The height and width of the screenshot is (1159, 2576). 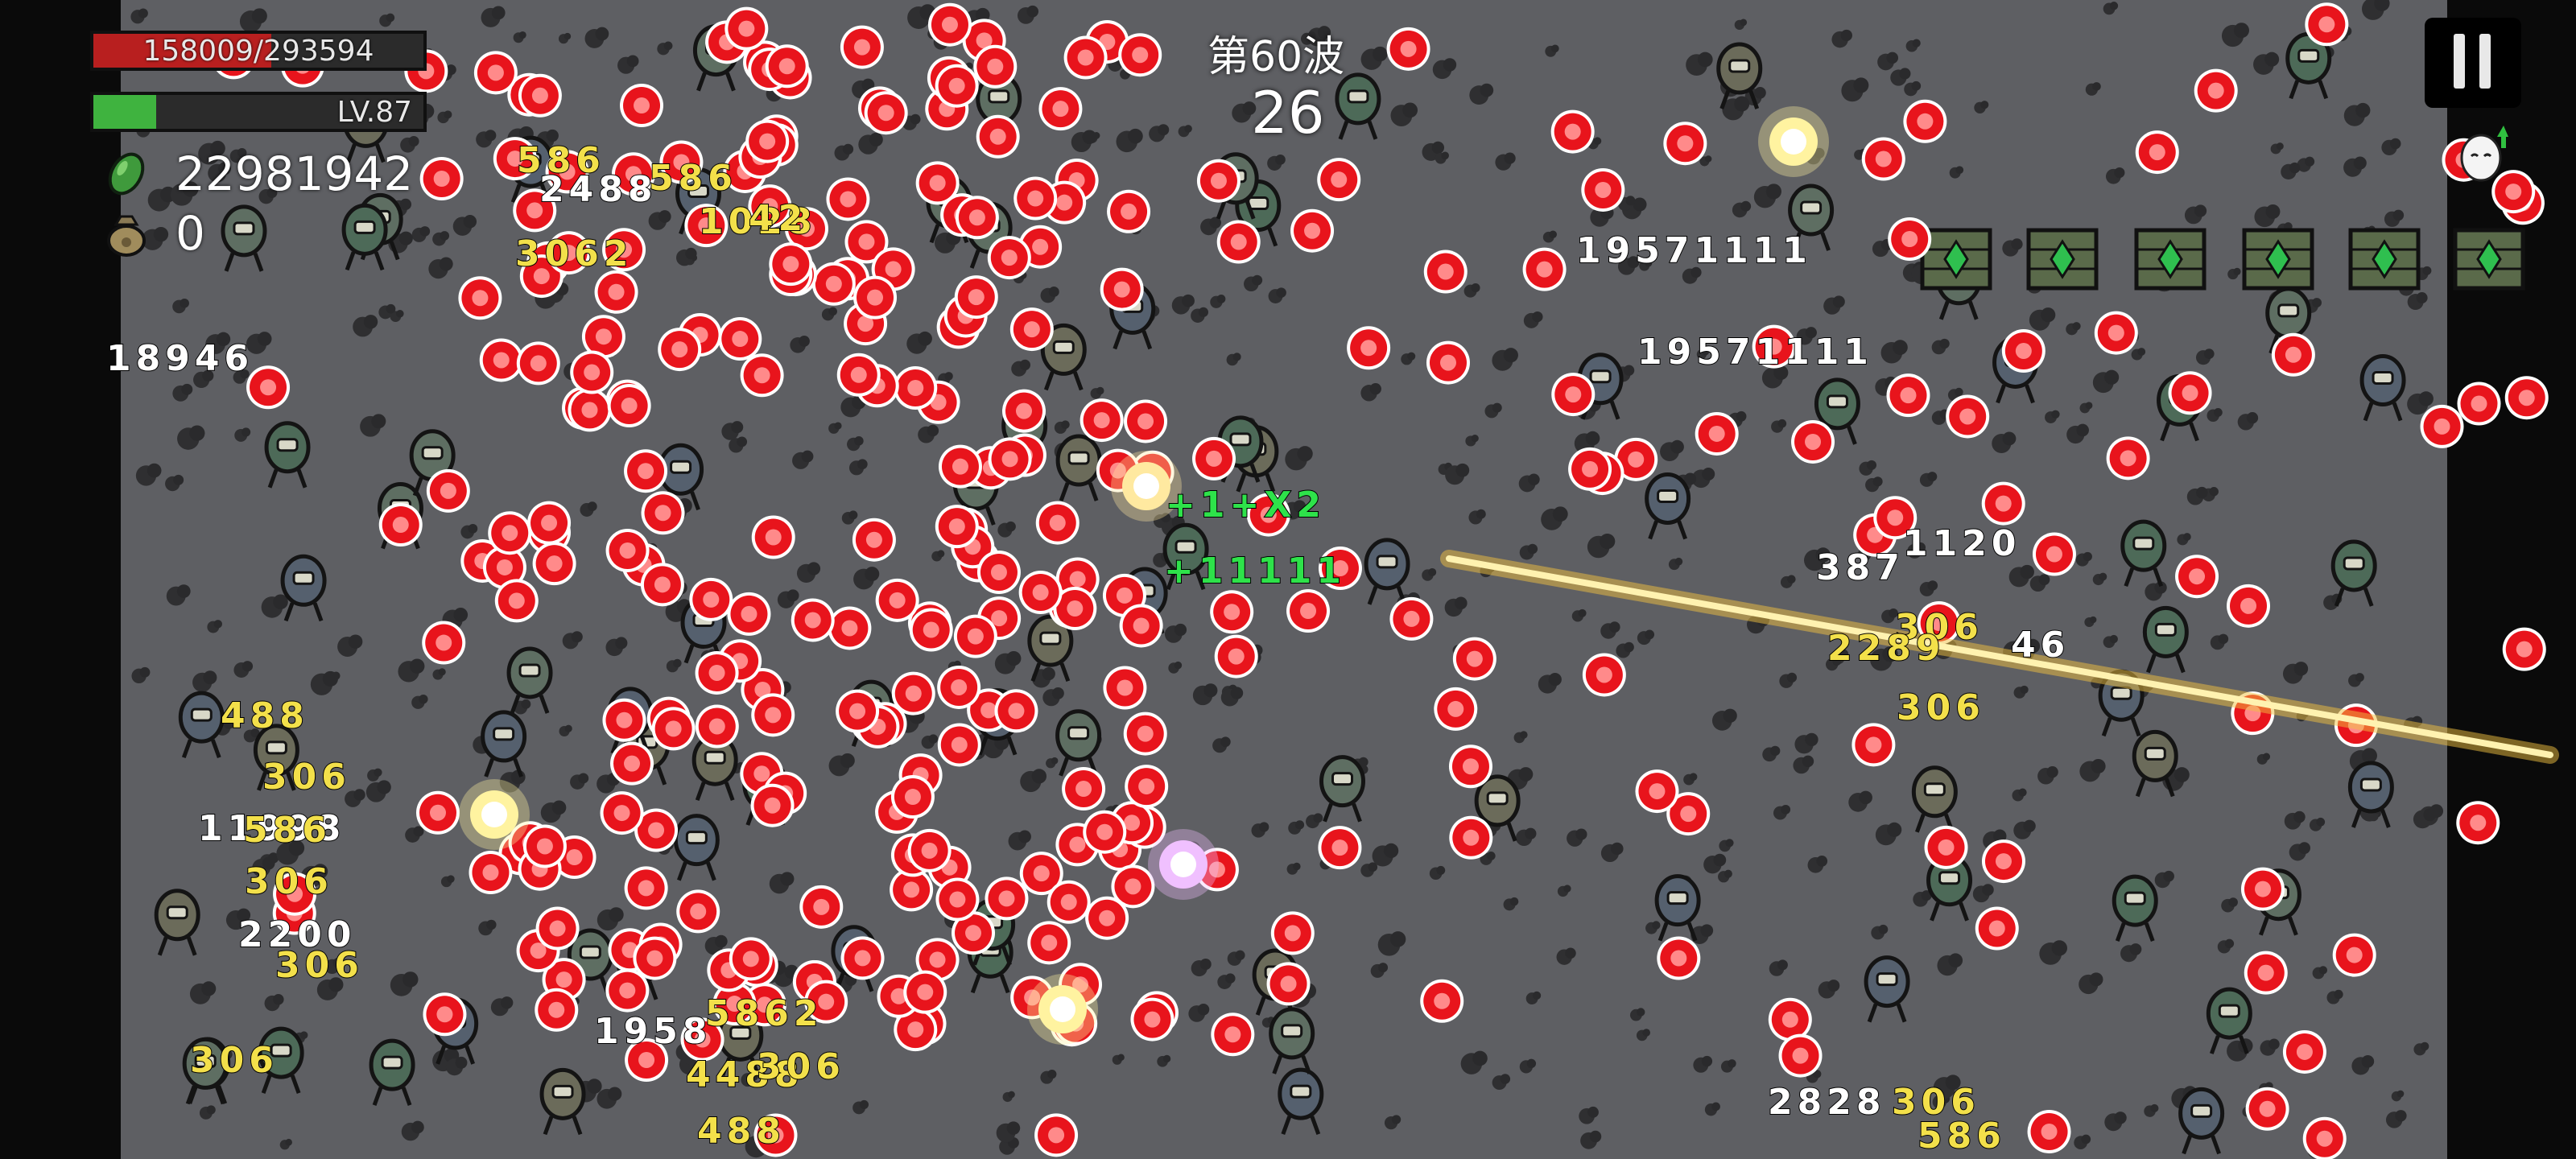 I want to click on level-text: LV.87, so click(x=374, y=112).